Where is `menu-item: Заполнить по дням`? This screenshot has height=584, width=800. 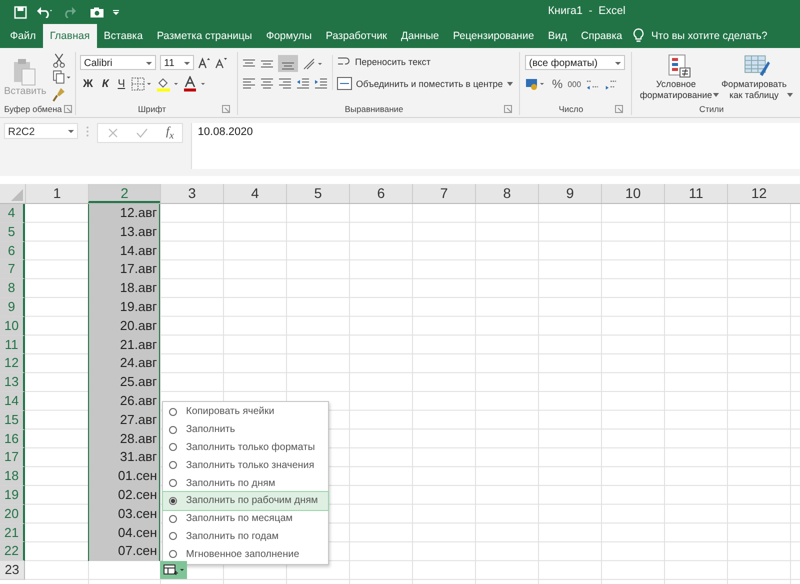 menu-item: Заполнить по дням is located at coordinates (245, 483).